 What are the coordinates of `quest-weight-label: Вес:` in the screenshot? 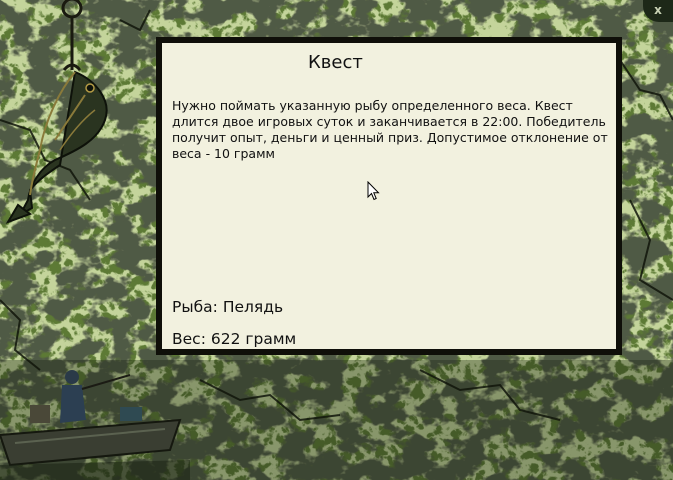 It's located at (189, 339).